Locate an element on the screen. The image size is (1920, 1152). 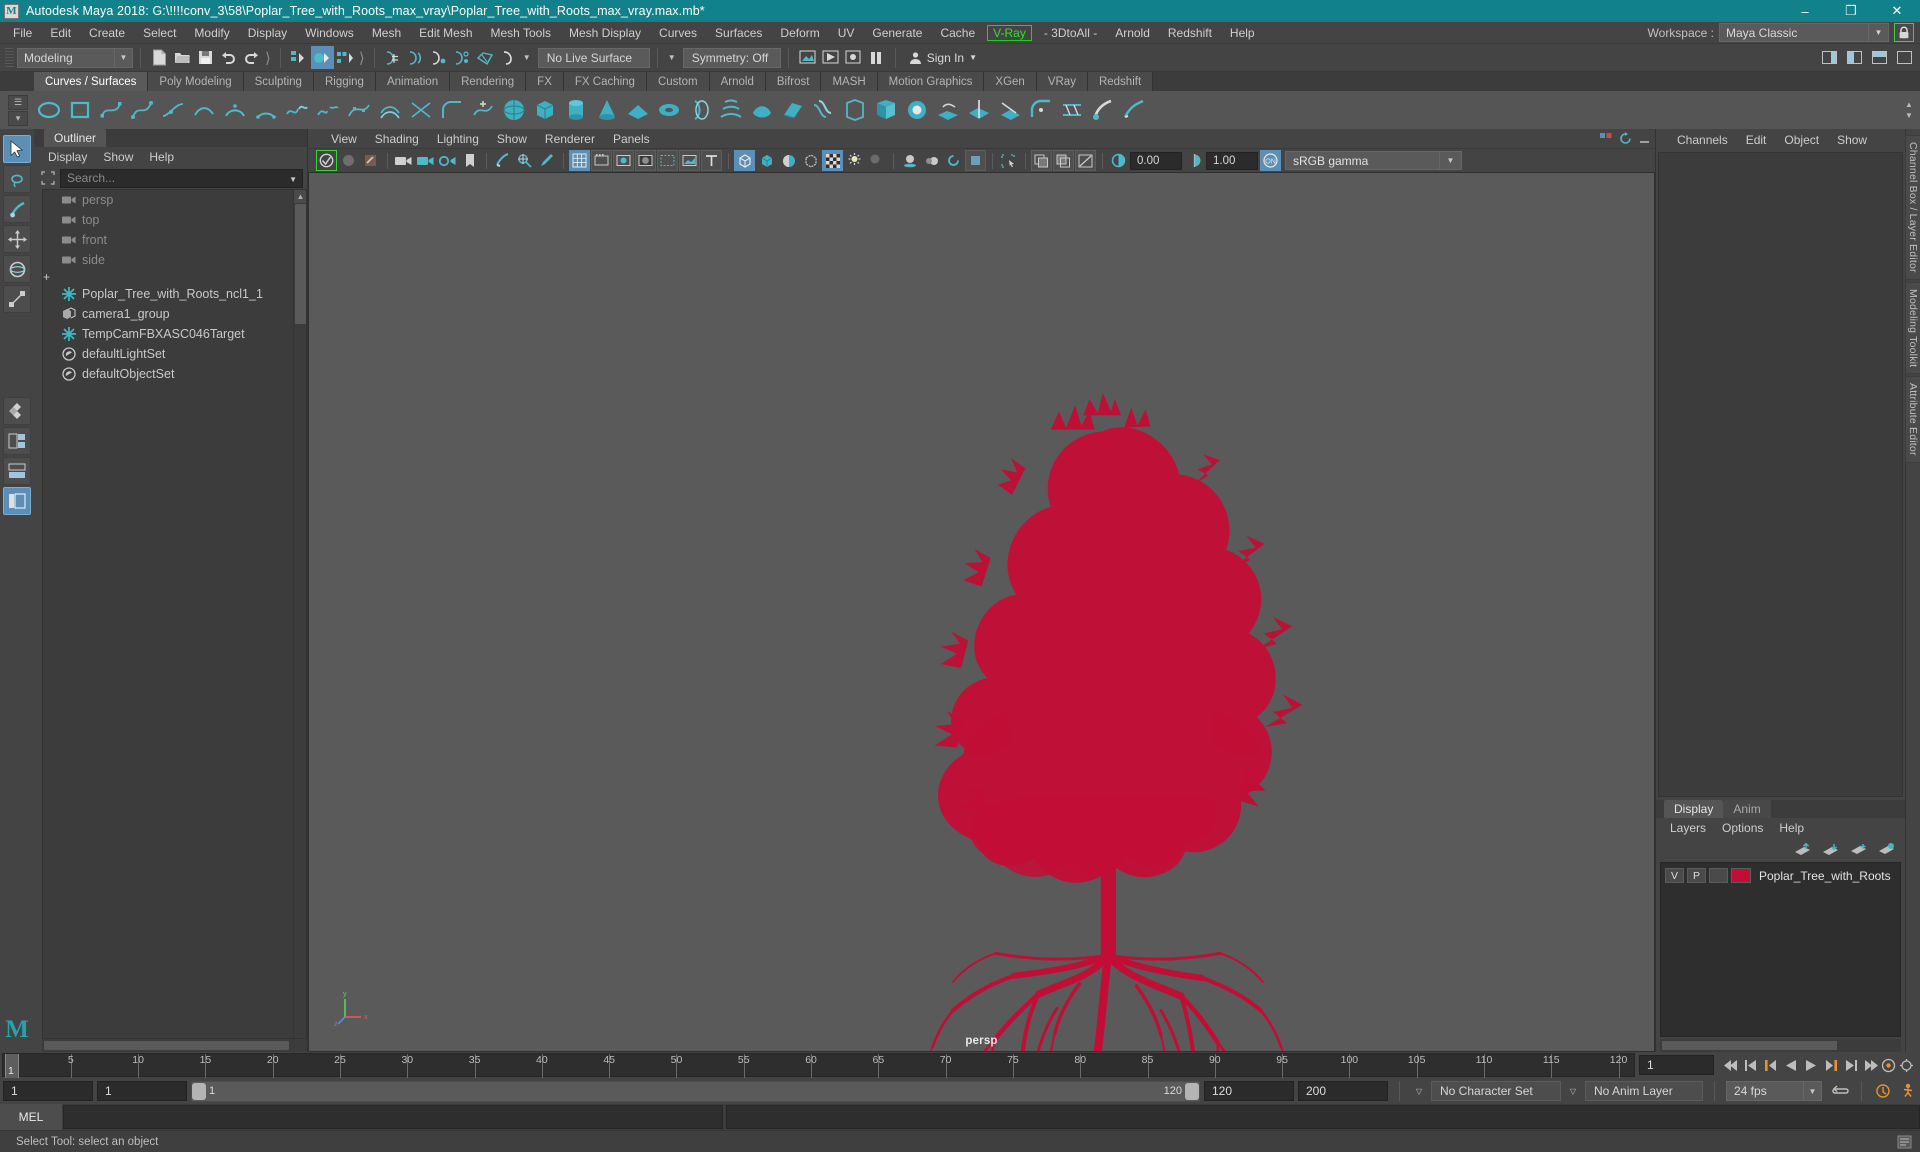
isolate-select-icon is located at coordinates (1008, 160).